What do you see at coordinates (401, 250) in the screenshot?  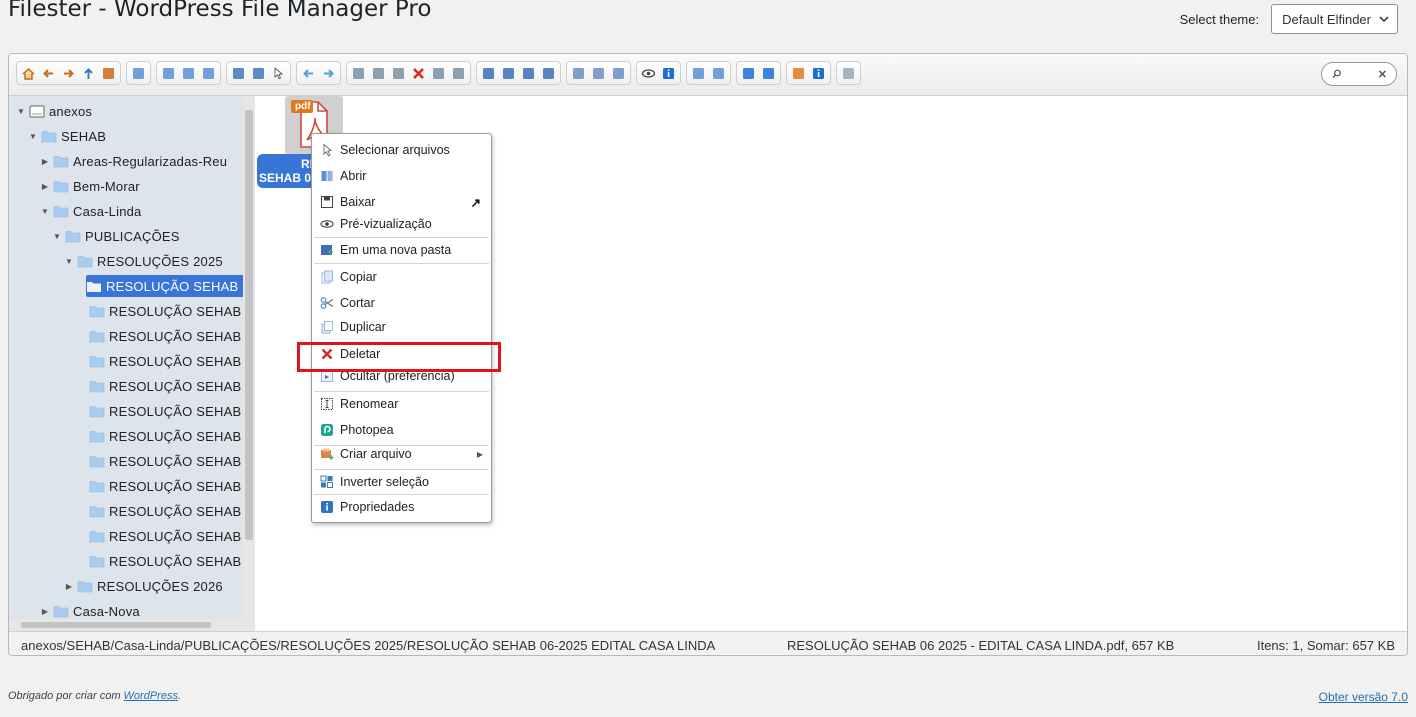 I see `context-menu-item: Em uma nova pasta` at bounding box center [401, 250].